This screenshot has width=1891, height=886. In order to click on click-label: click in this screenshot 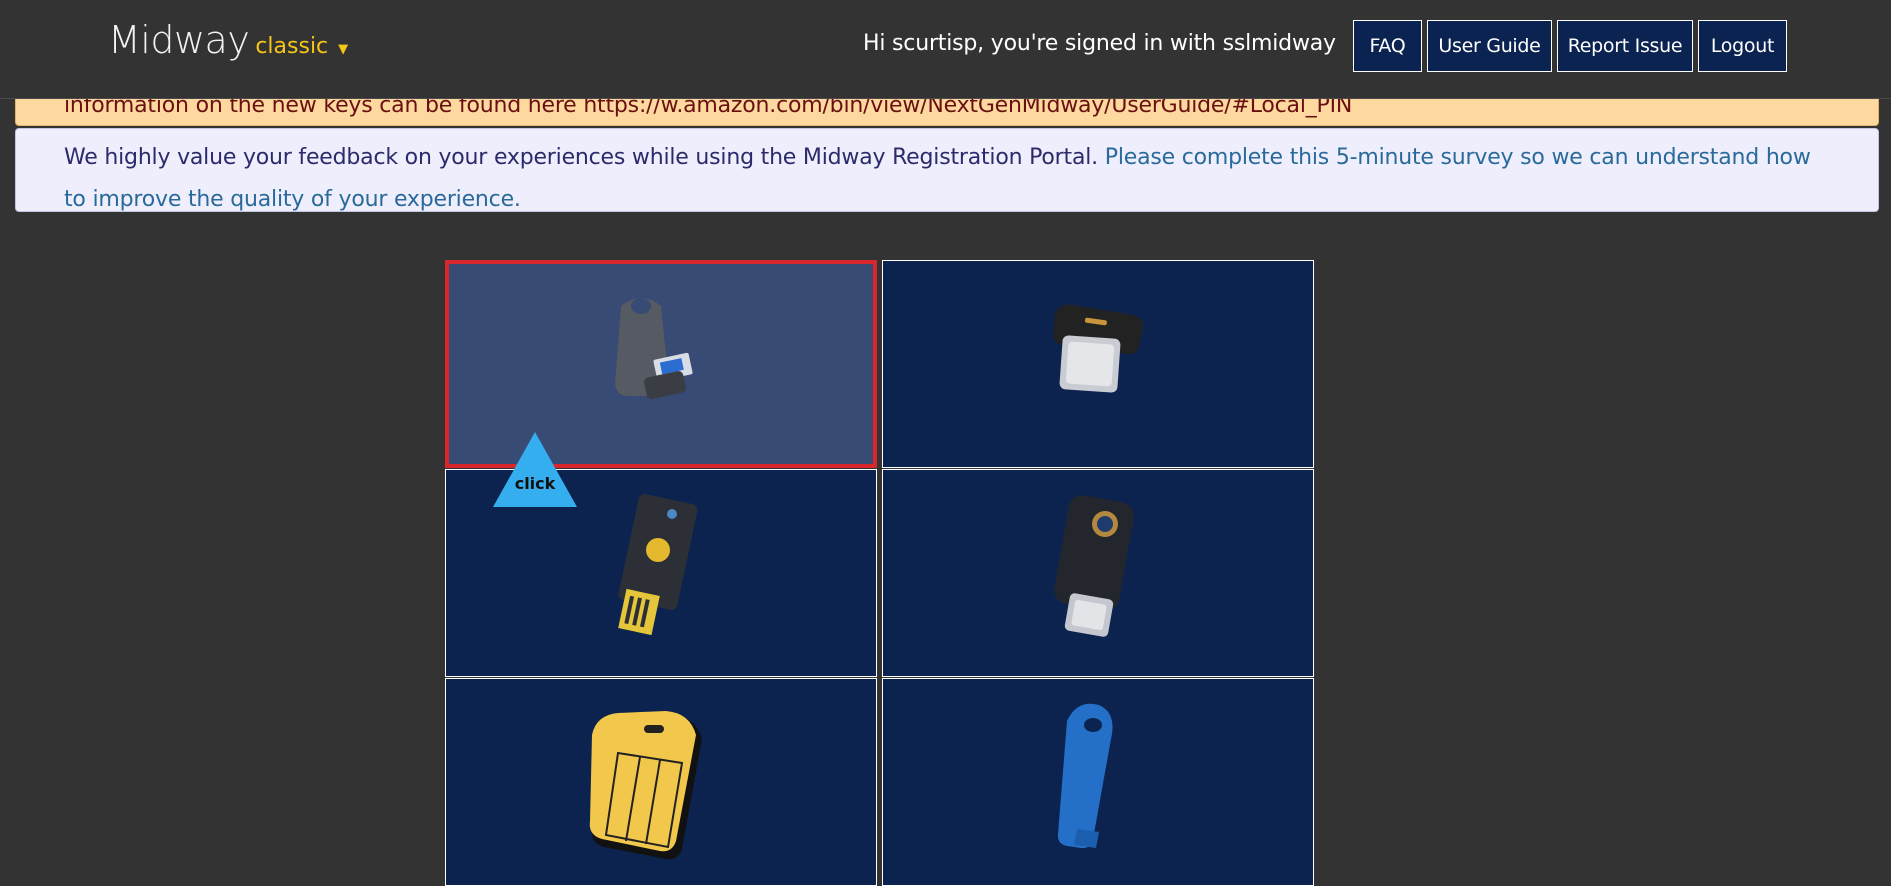, I will do `click(535, 483)`.